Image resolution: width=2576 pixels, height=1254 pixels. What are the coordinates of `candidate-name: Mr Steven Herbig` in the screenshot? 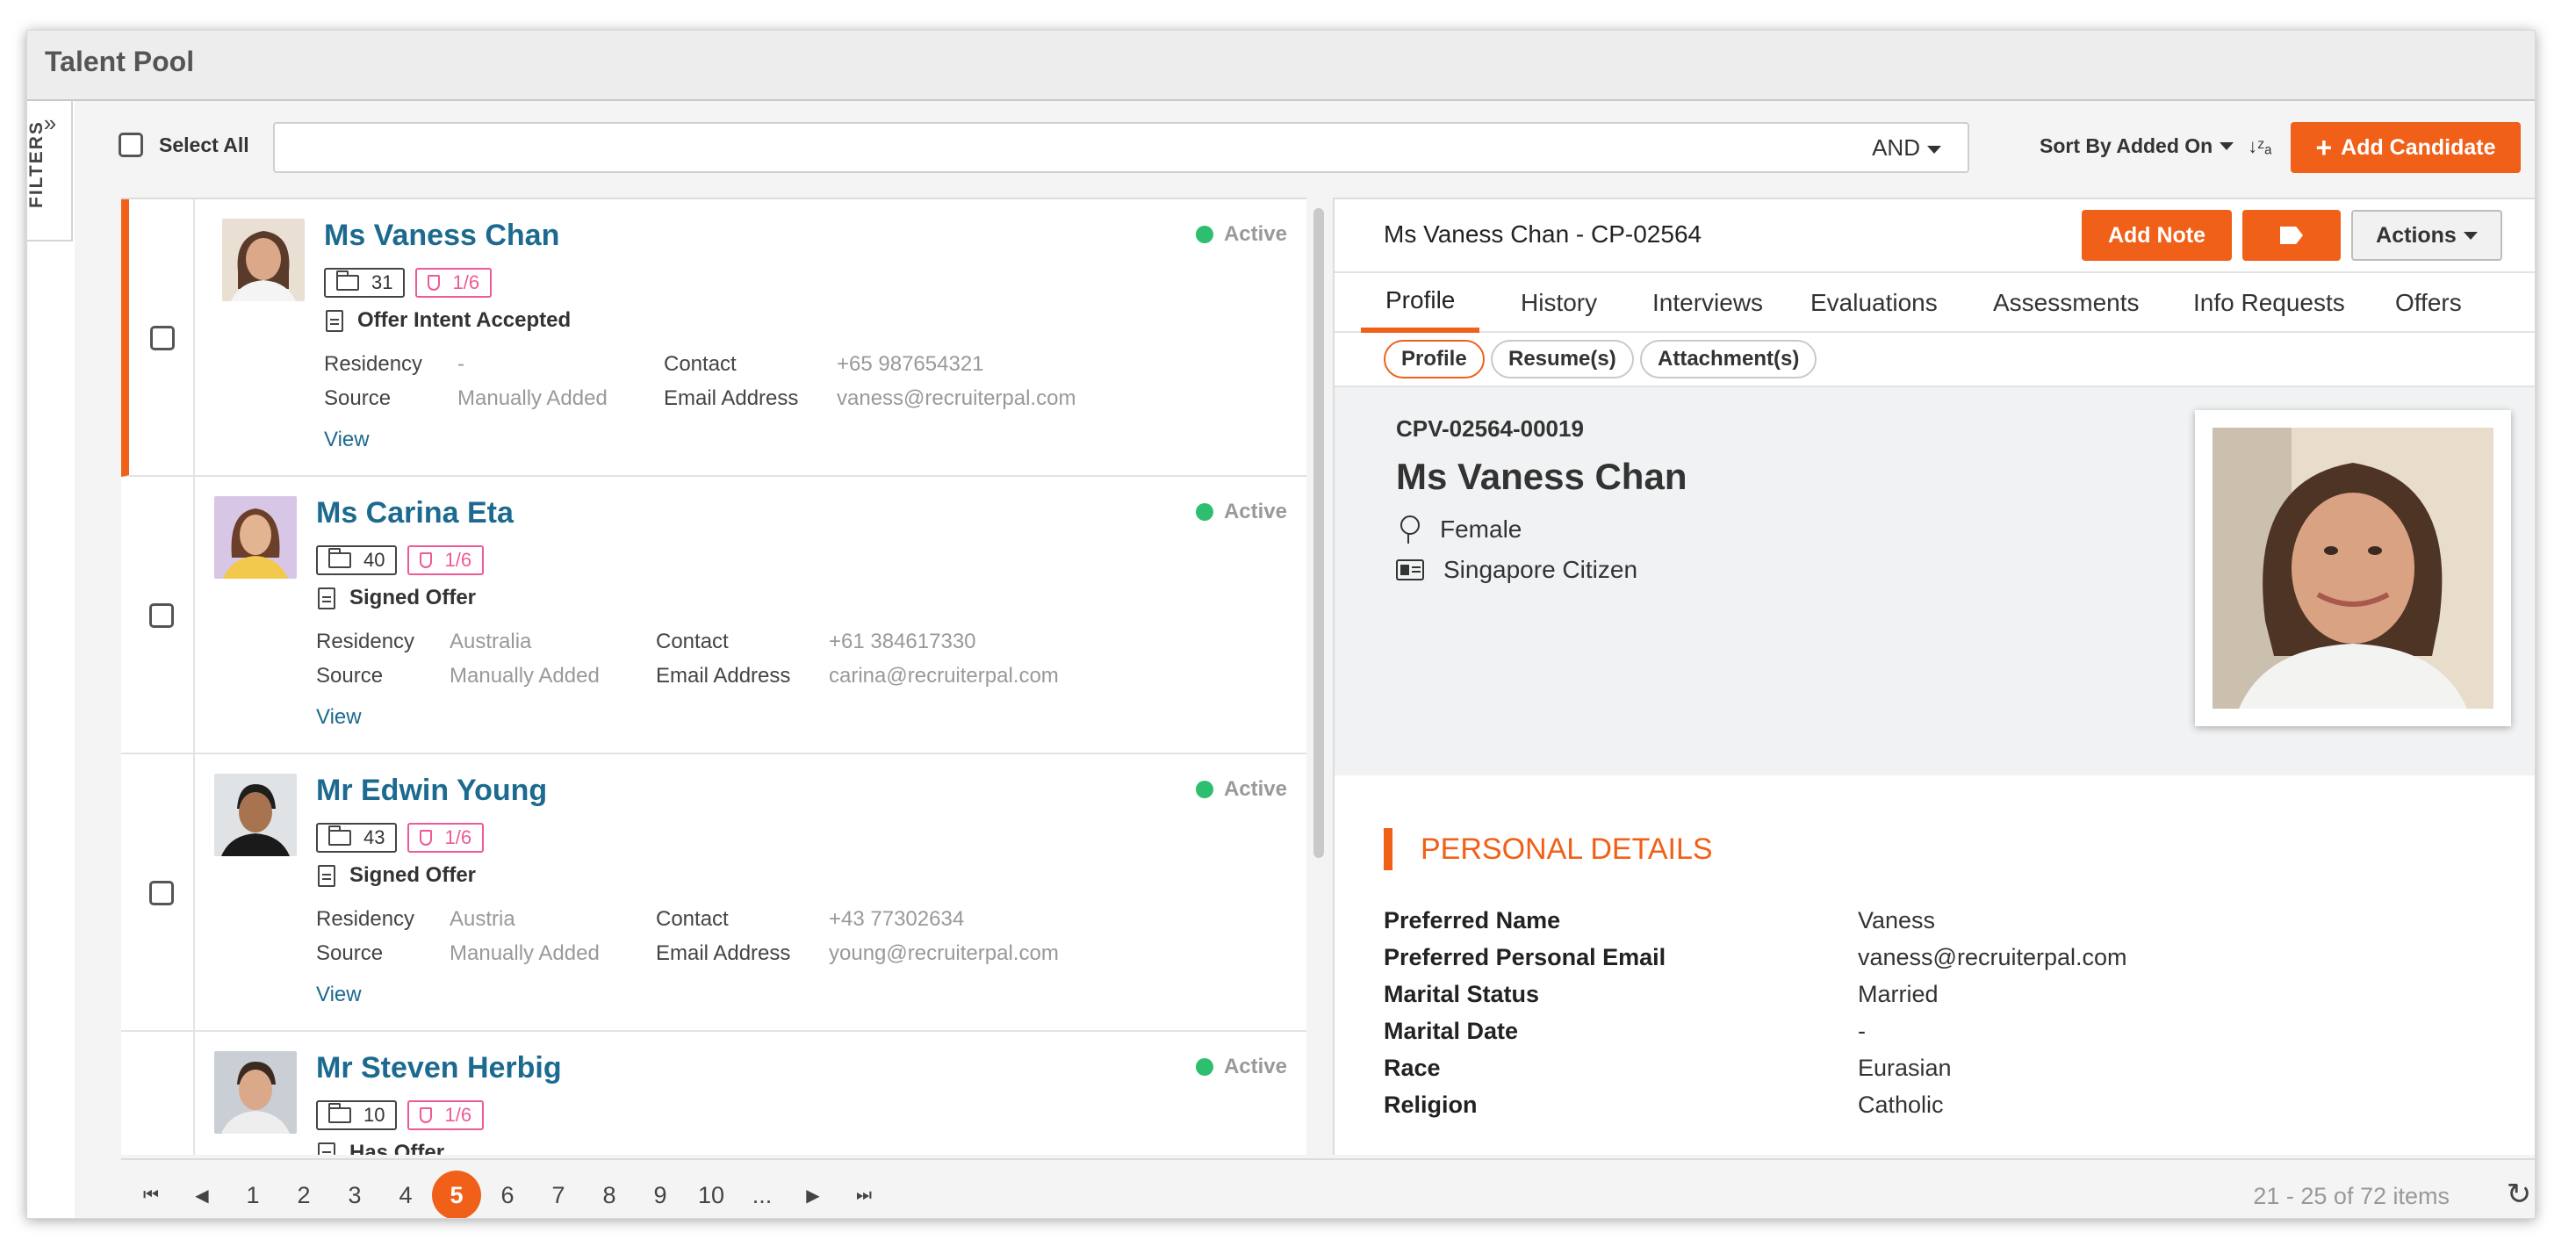 It's located at (439, 1068).